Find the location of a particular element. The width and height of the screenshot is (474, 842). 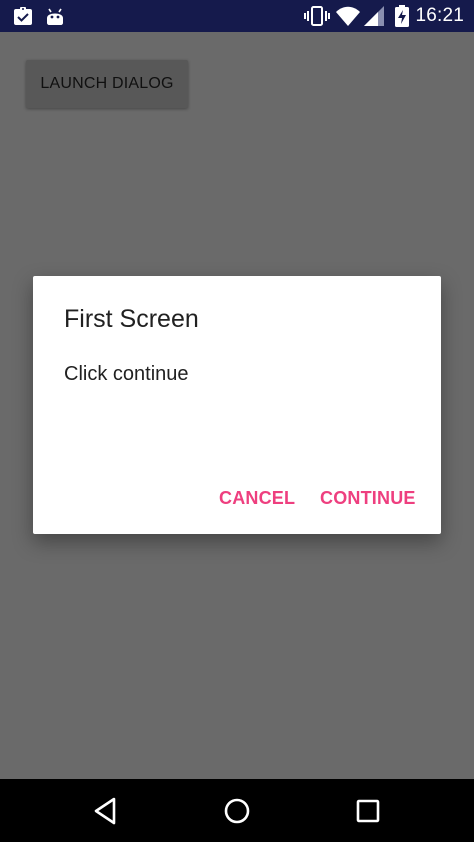

status-time: 16:21 is located at coordinates (439, 15).